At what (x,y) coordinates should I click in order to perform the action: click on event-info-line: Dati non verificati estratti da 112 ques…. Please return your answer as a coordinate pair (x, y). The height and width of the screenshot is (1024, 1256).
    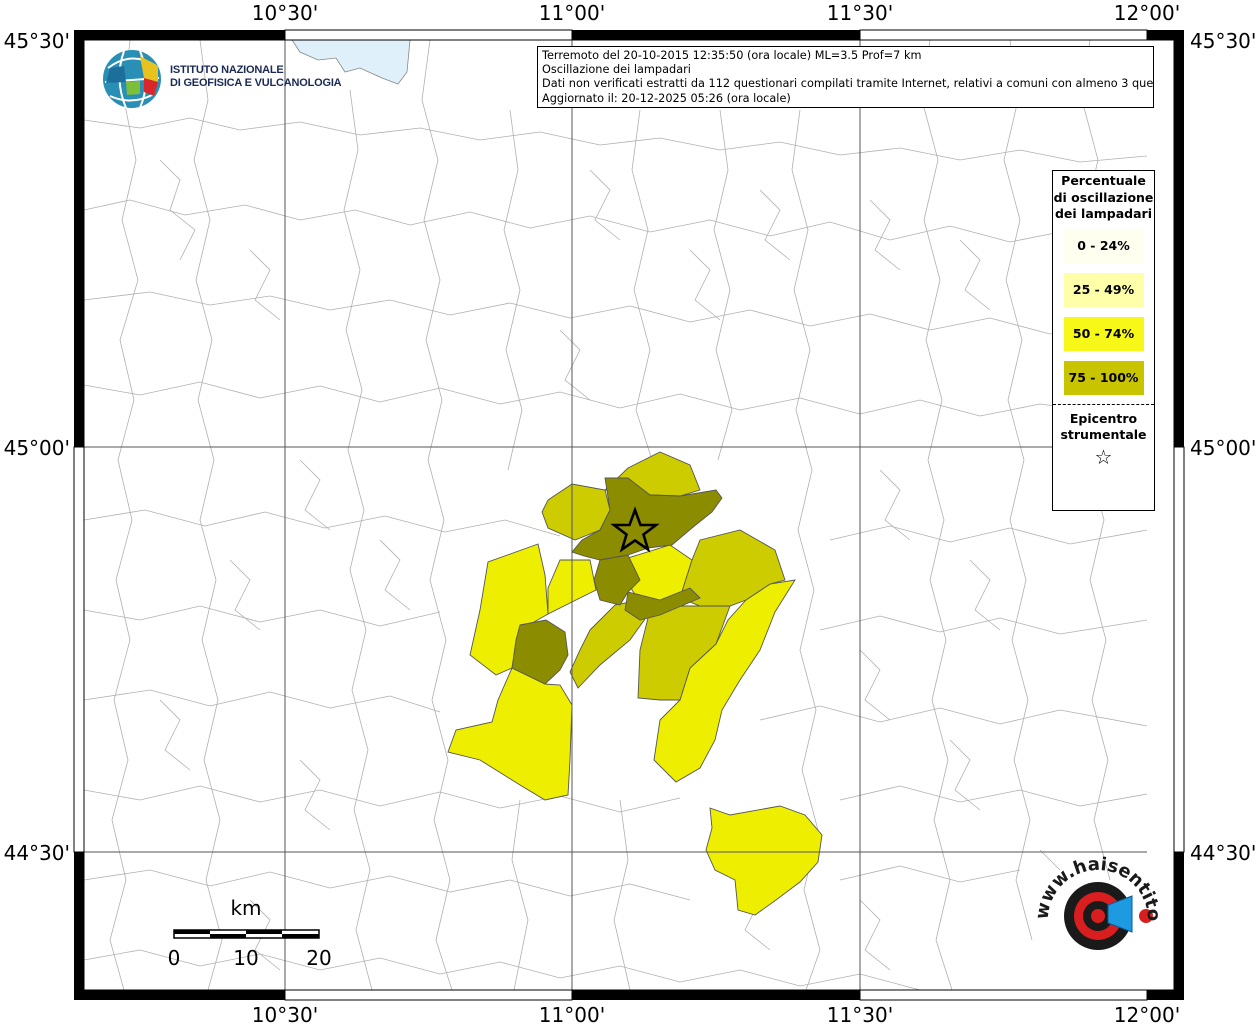
    Looking at the image, I should click on (848, 84).